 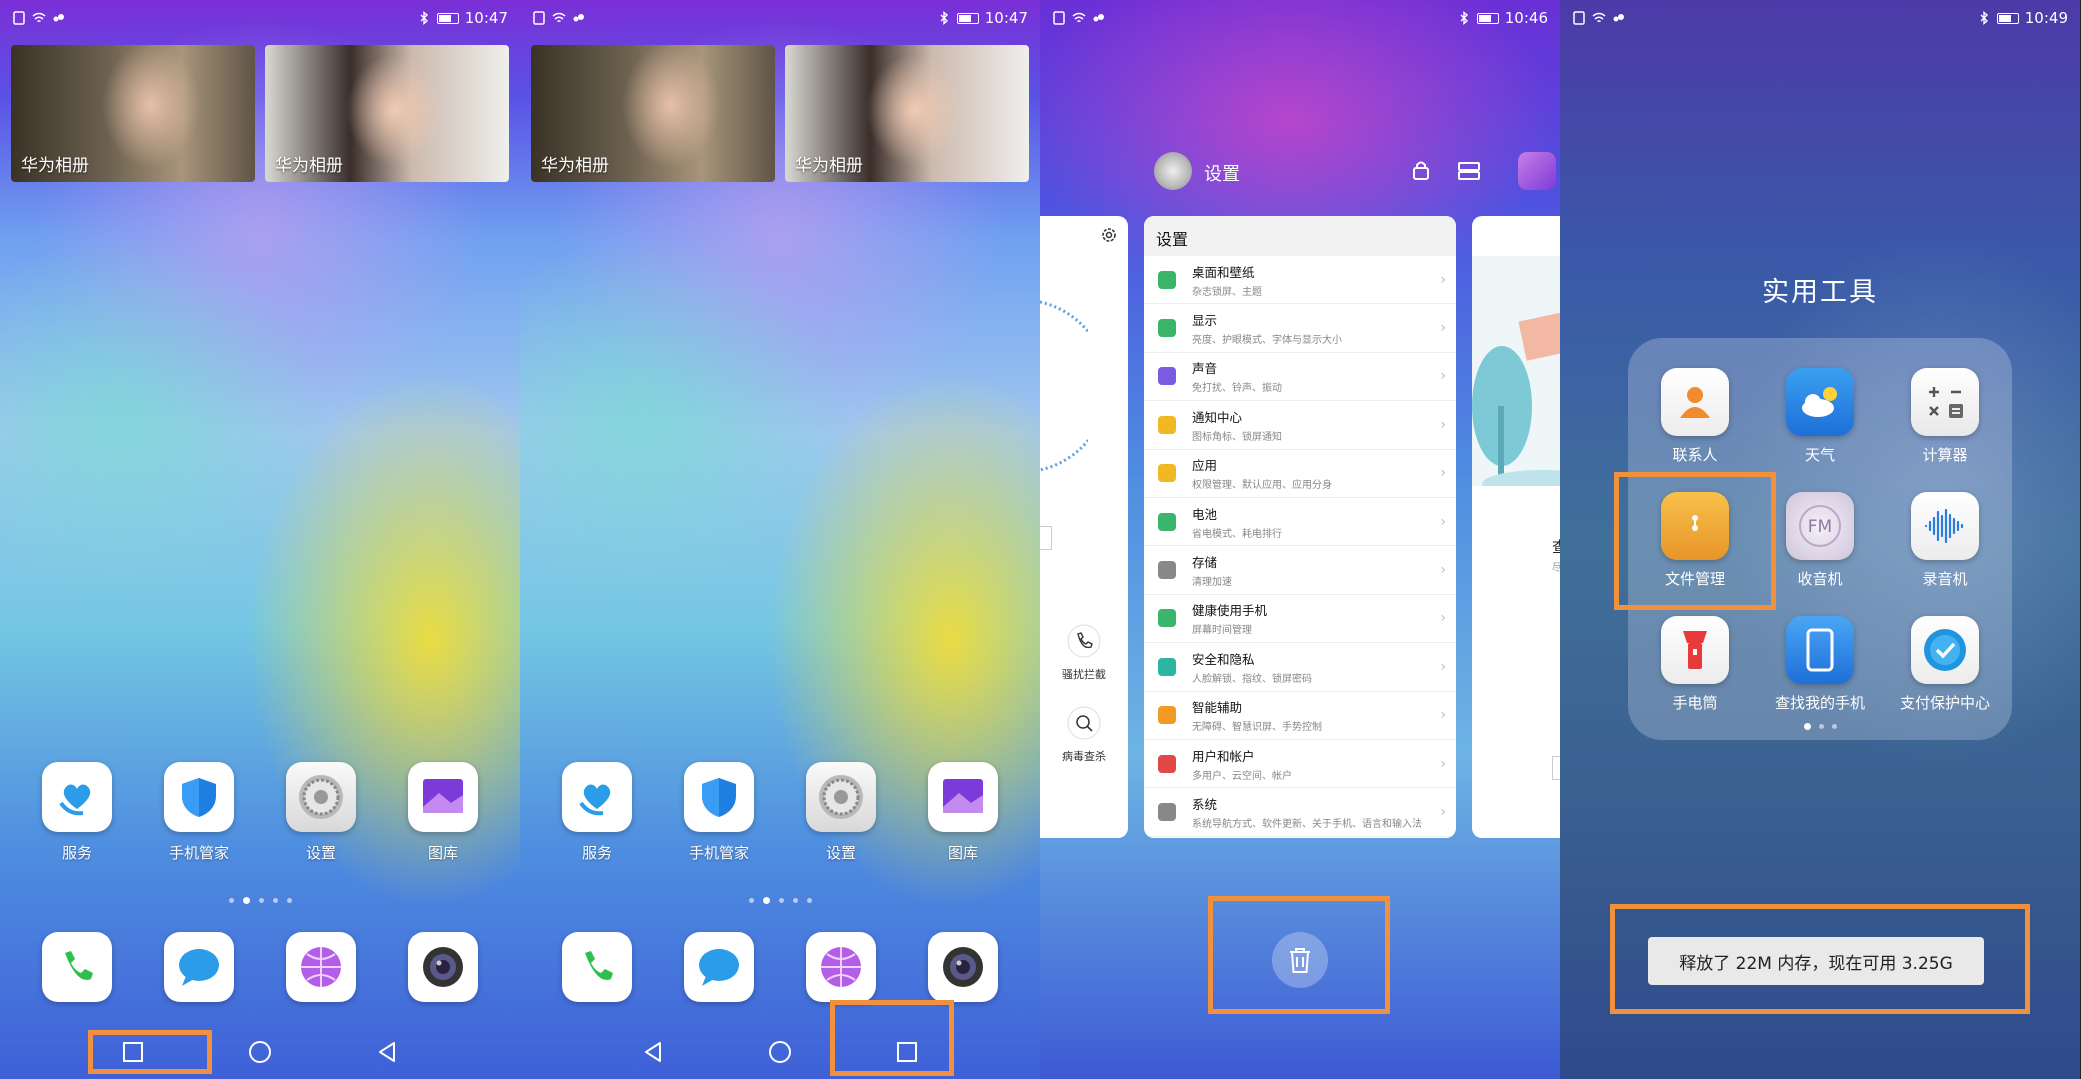 What do you see at coordinates (1300, 328) in the screenshot?
I see `settings-row: 显示 亮度、护眼模式、字体与显示大小 ›` at bounding box center [1300, 328].